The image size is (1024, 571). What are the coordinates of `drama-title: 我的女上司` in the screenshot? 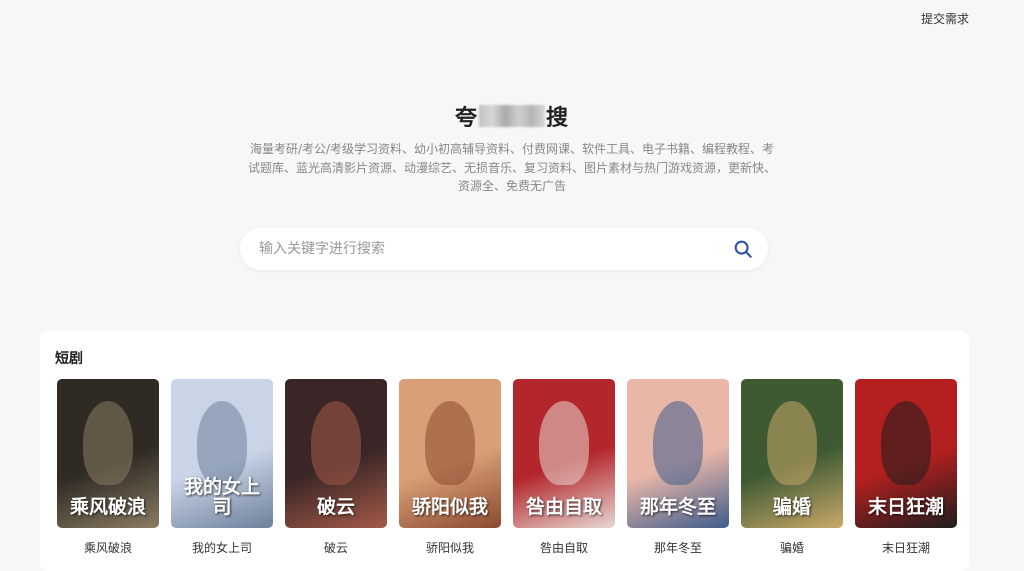 It's located at (222, 547).